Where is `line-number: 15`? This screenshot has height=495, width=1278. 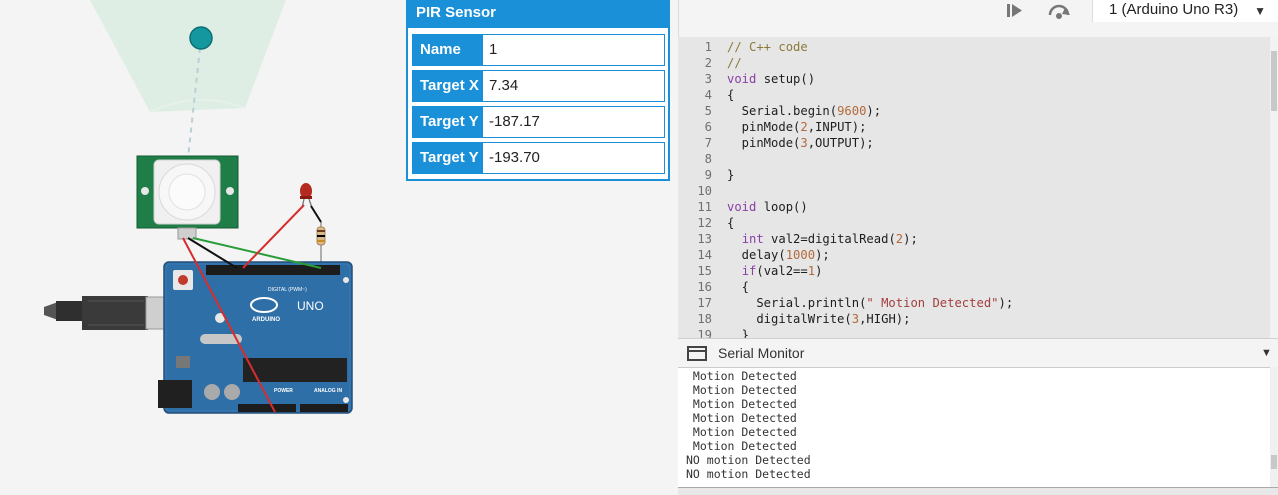
line-number: 15 is located at coordinates (704, 271).